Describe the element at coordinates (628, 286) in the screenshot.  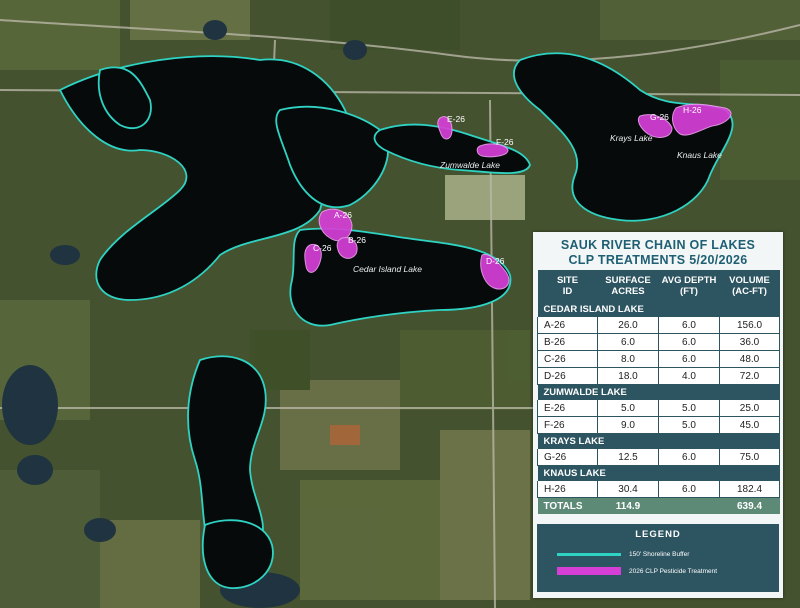
I see `header-surface-acres: SURFACE ACRES` at that location.